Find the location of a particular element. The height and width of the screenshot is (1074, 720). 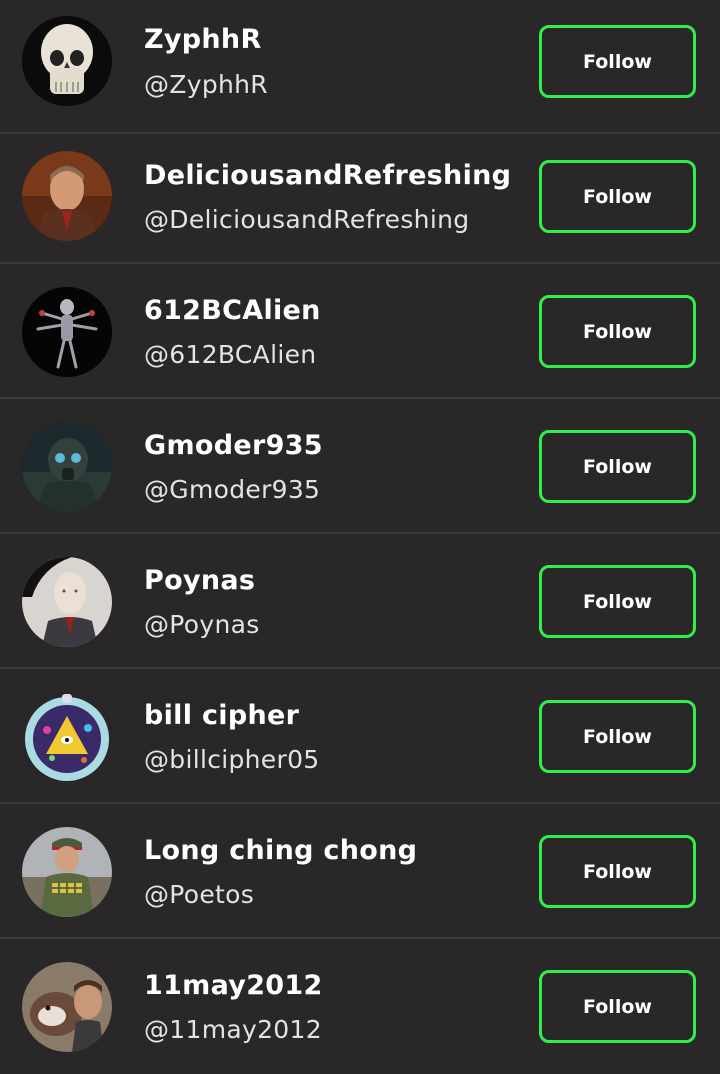

man-portrait-avatar-icon is located at coordinates (67, 196).